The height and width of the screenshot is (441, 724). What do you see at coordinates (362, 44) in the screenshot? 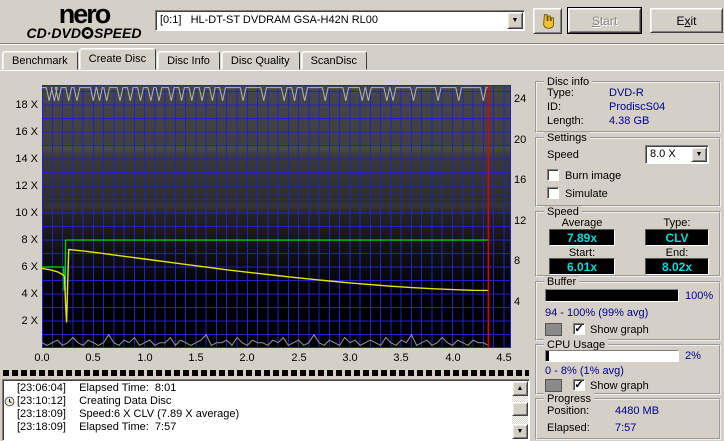
I see `toolbar-separator` at bounding box center [362, 44].